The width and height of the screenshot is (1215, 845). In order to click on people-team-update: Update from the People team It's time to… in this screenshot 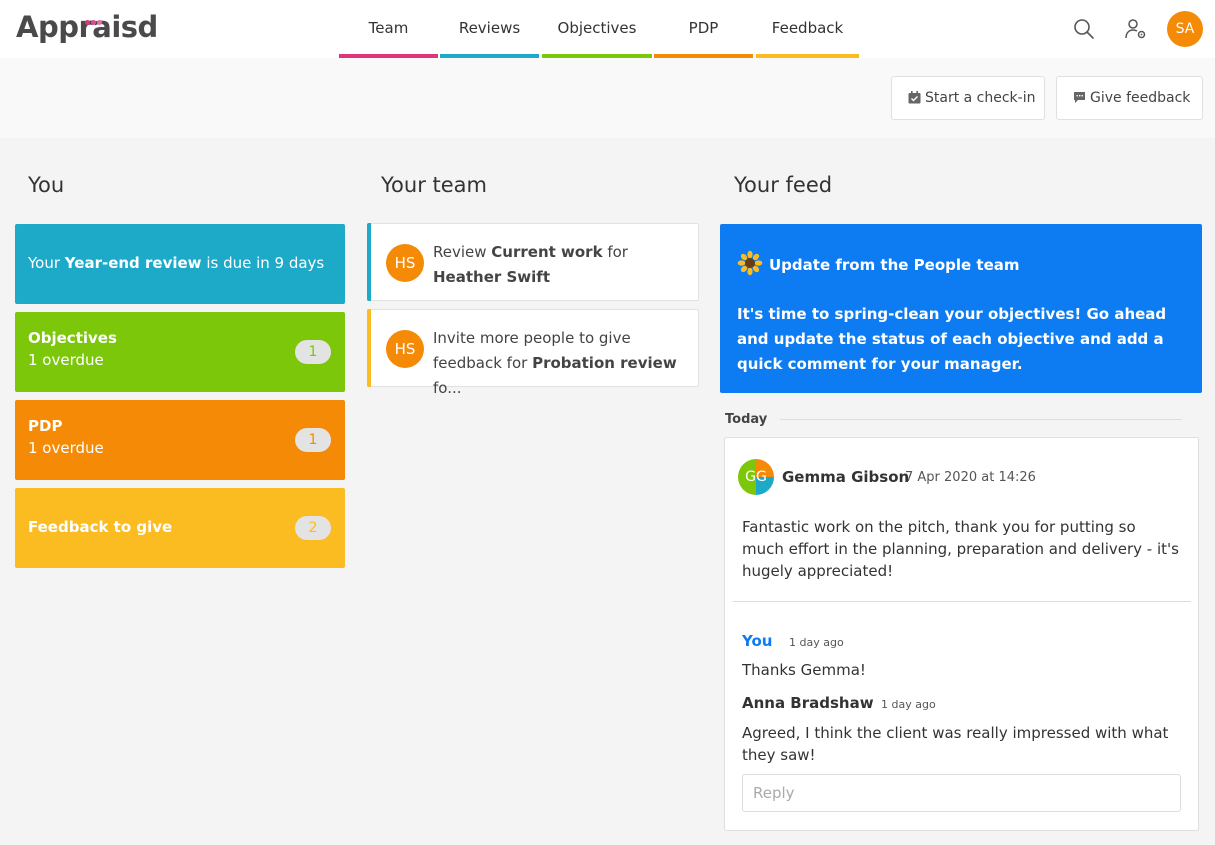, I will do `click(961, 308)`.